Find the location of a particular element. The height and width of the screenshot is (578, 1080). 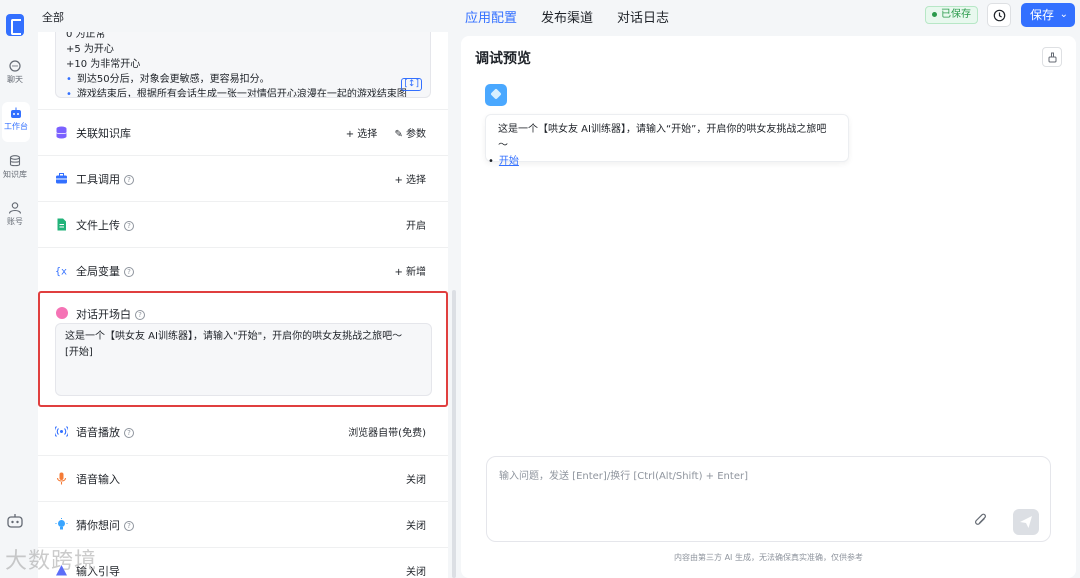

rail-item-chat: 聊天 is located at coordinates (15, 72).